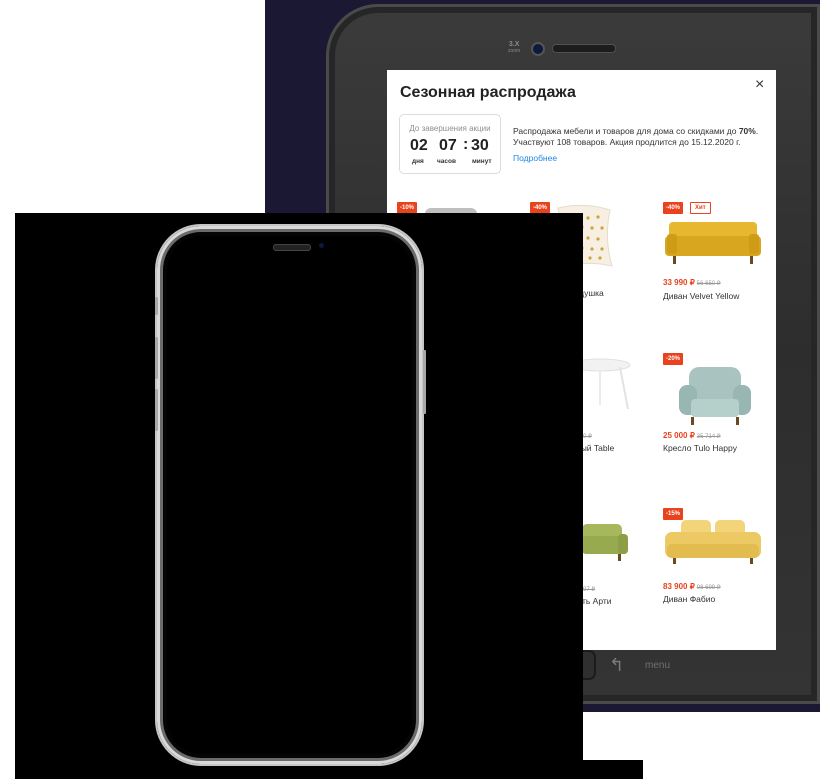 Image resolution: width=820 pixels, height=779 pixels. I want to click on product-price: 0 ₽, so click(587, 435).